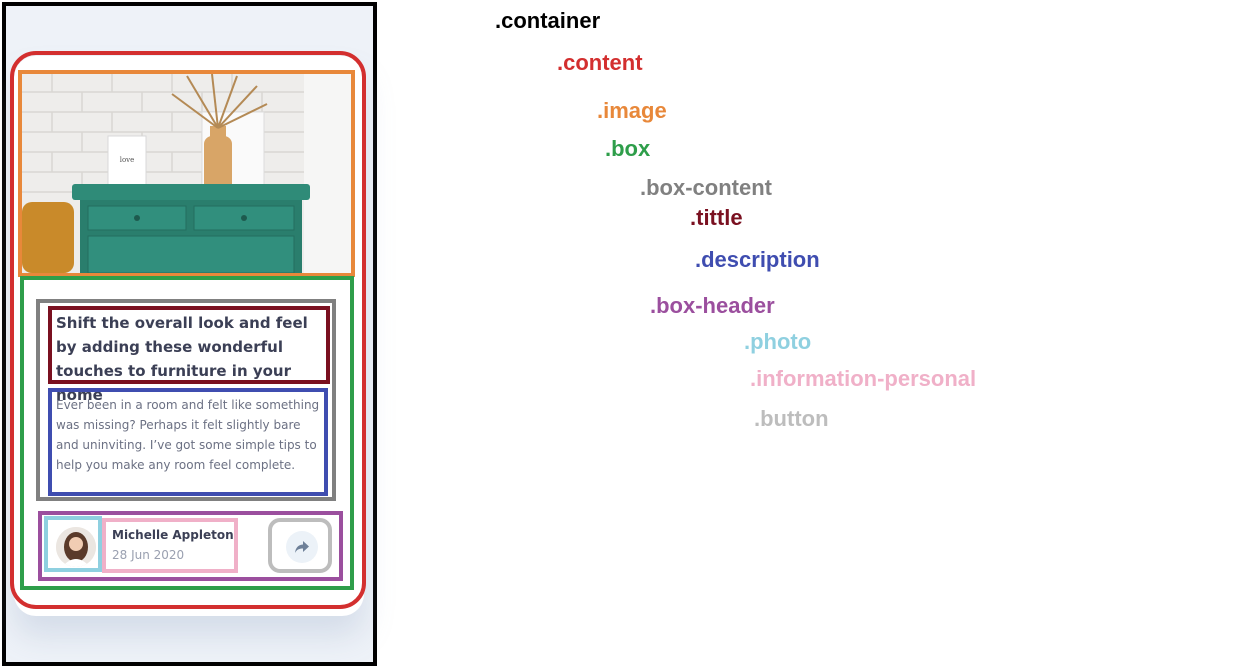 The image size is (1255, 667). I want to click on label-box-content: .box-content, so click(706, 187).